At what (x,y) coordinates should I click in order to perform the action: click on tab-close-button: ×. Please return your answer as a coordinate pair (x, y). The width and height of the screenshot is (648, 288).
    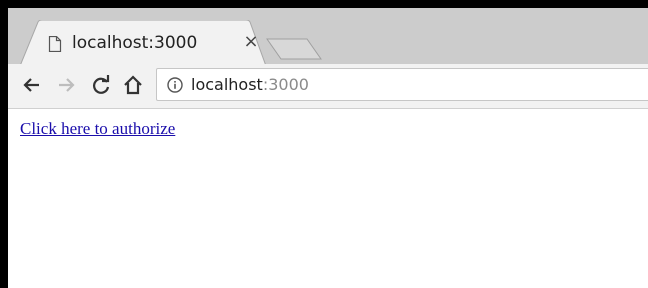
    Looking at the image, I should click on (251, 42).